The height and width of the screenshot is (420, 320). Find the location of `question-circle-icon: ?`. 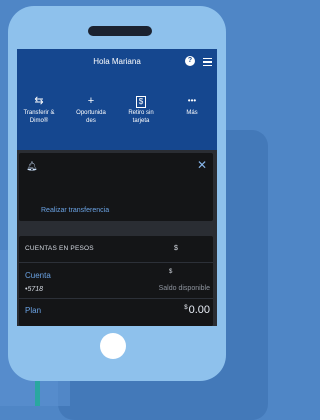

question-circle-icon: ? is located at coordinates (190, 61).